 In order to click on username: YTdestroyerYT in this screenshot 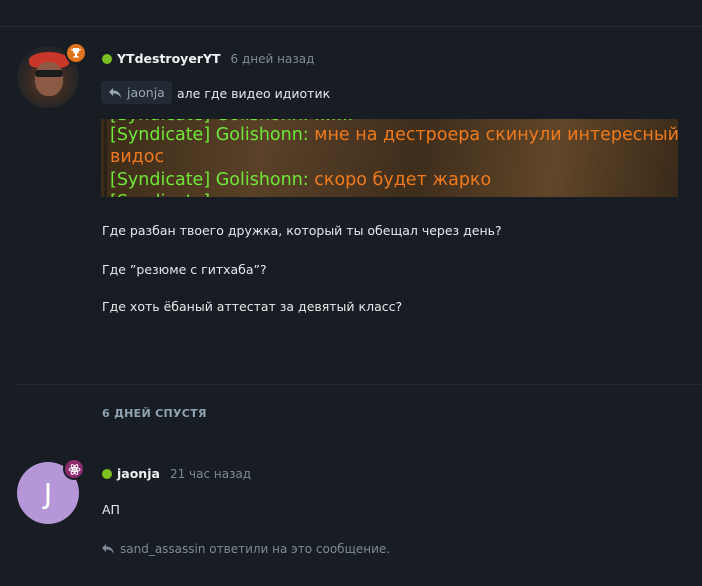, I will do `click(169, 58)`.